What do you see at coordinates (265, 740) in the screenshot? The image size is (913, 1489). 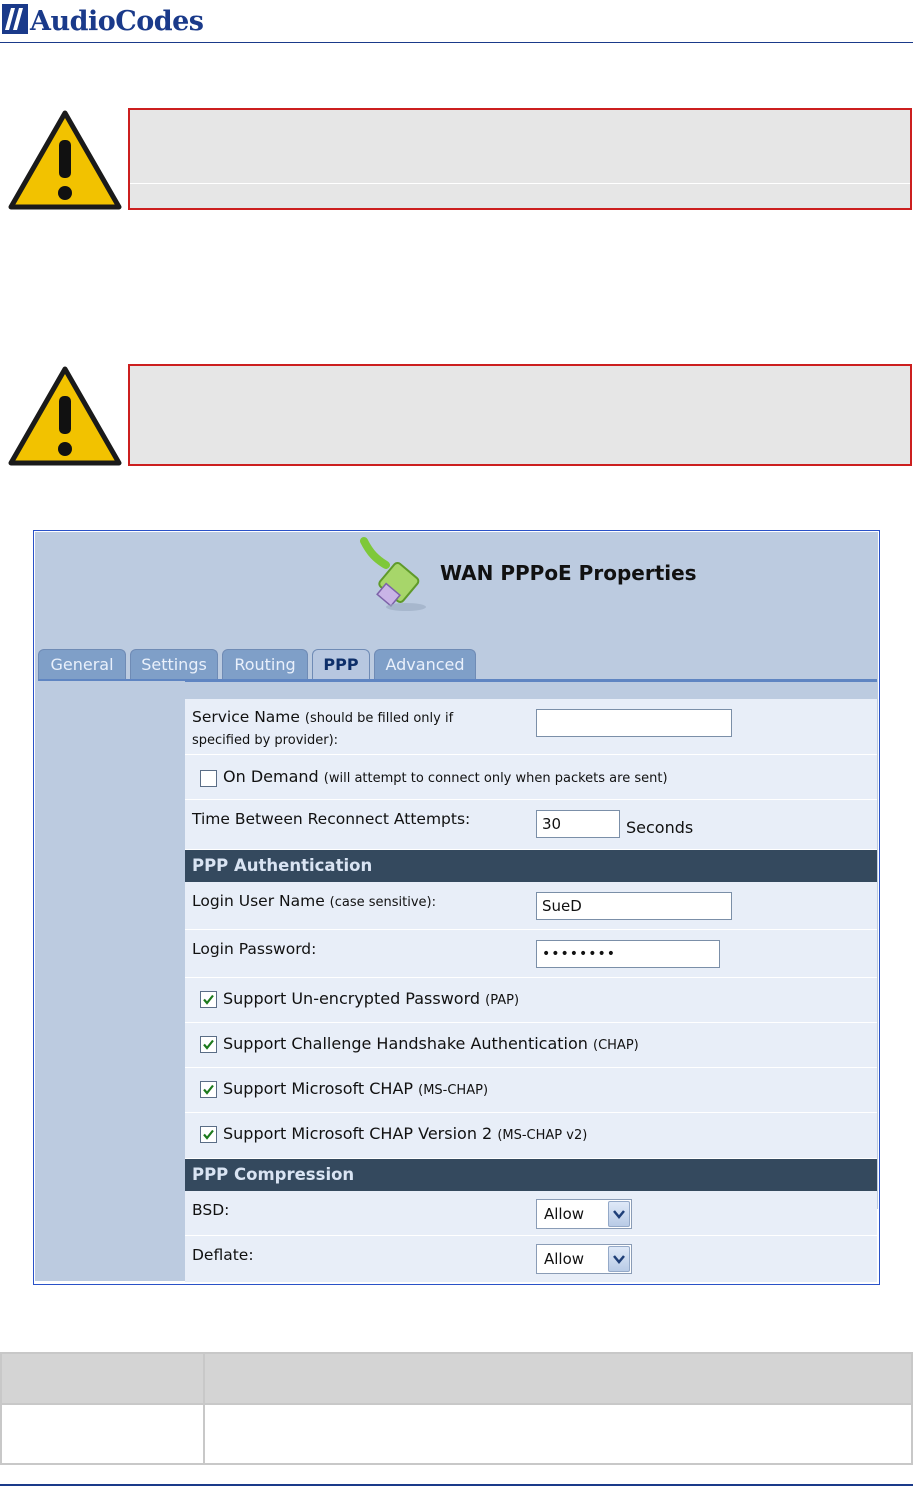 I see `service-name-hint-2: specified by provider):` at bounding box center [265, 740].